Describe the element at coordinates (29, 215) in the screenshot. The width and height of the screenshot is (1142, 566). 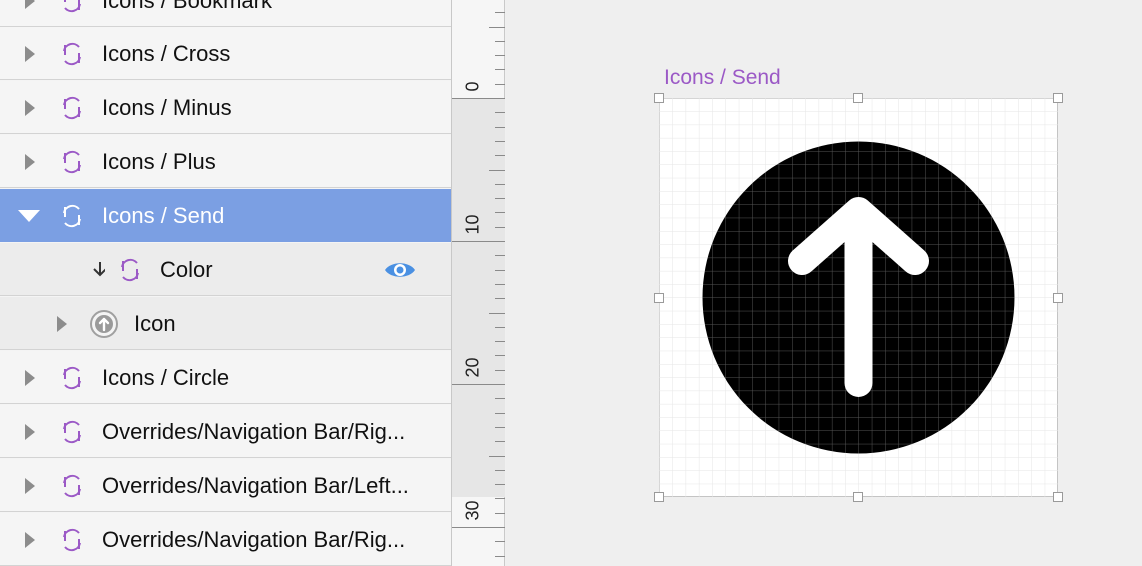
I see `disclosure-triangle-expanded-icon` at that location.